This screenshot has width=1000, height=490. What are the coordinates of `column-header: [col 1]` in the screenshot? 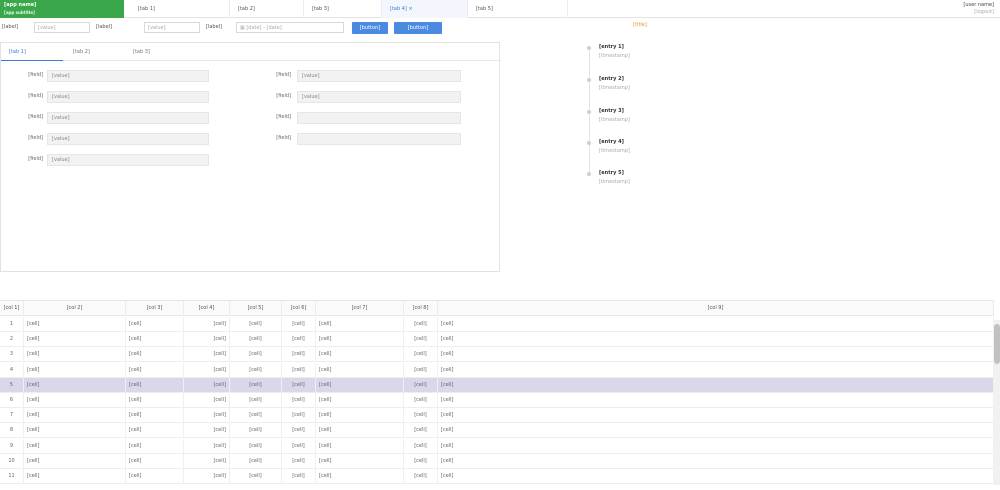 It's located at (12, 308).